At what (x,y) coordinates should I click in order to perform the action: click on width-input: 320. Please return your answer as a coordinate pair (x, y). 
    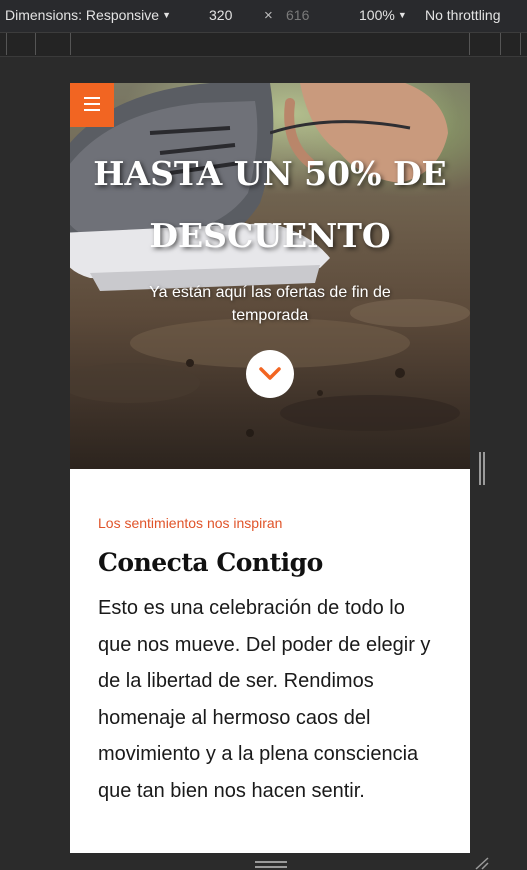
    Looking at the image, I should click on (220, 15).